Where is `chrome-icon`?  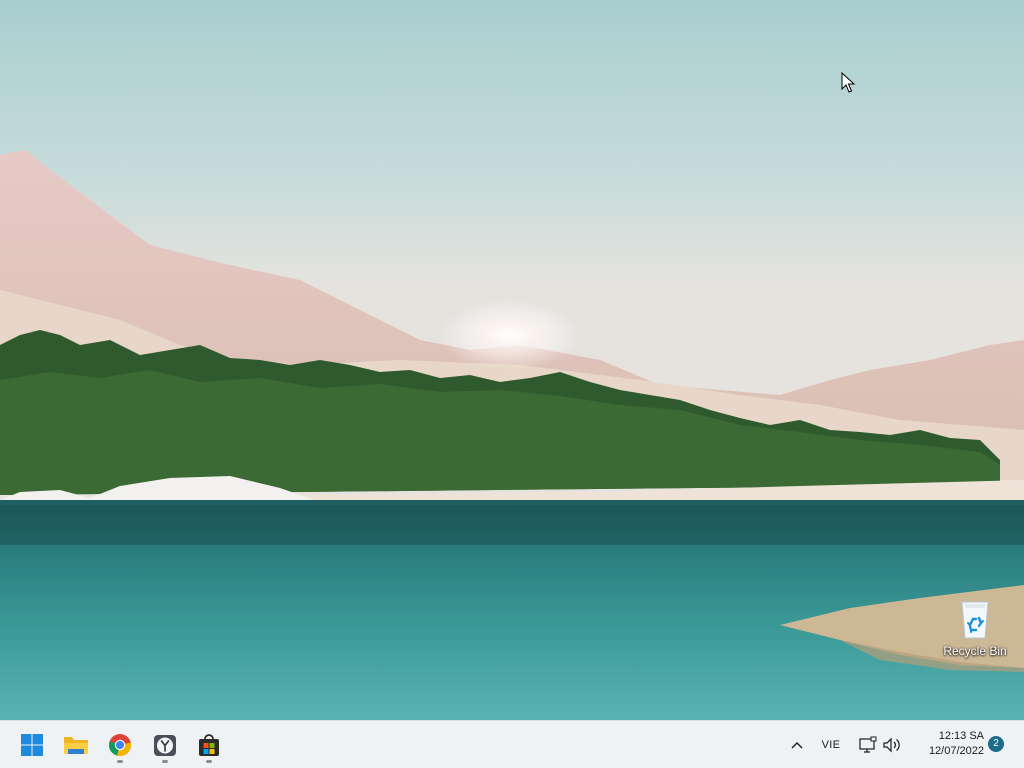
chrome-icon is located at coordinates (120, 745).